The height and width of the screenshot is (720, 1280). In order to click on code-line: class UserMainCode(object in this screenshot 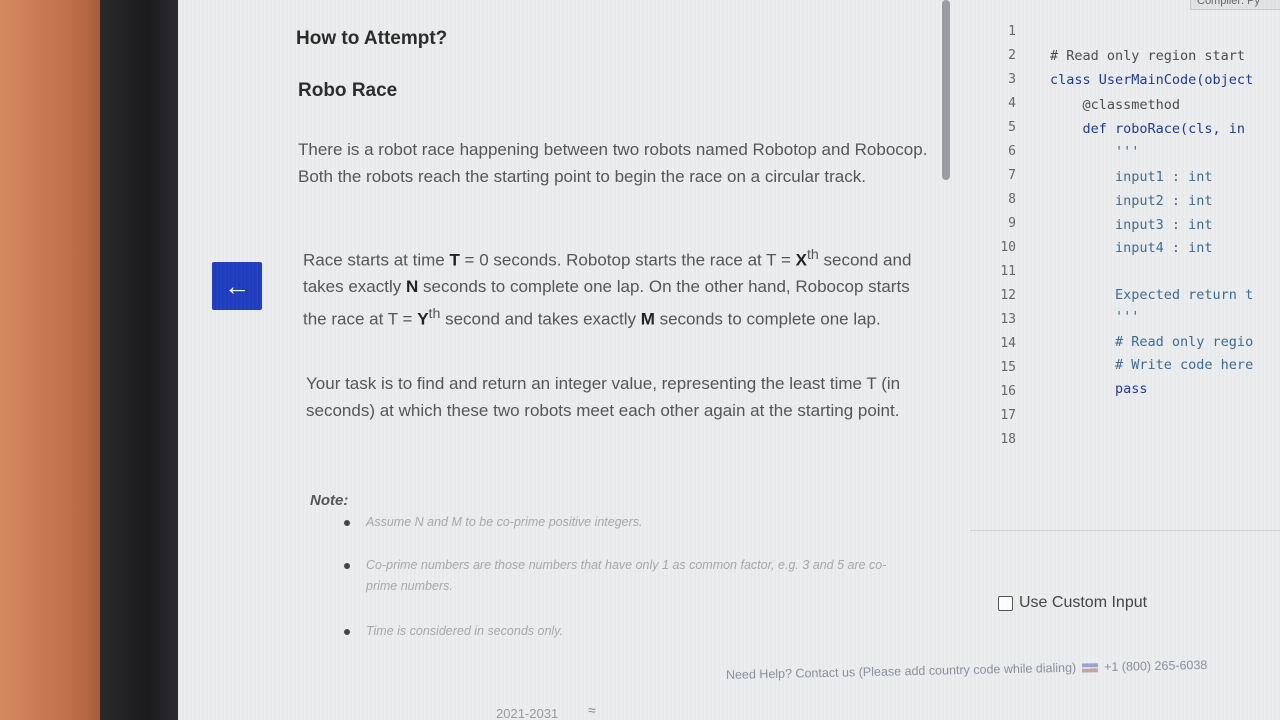, I will do `click(1152, 80)`.